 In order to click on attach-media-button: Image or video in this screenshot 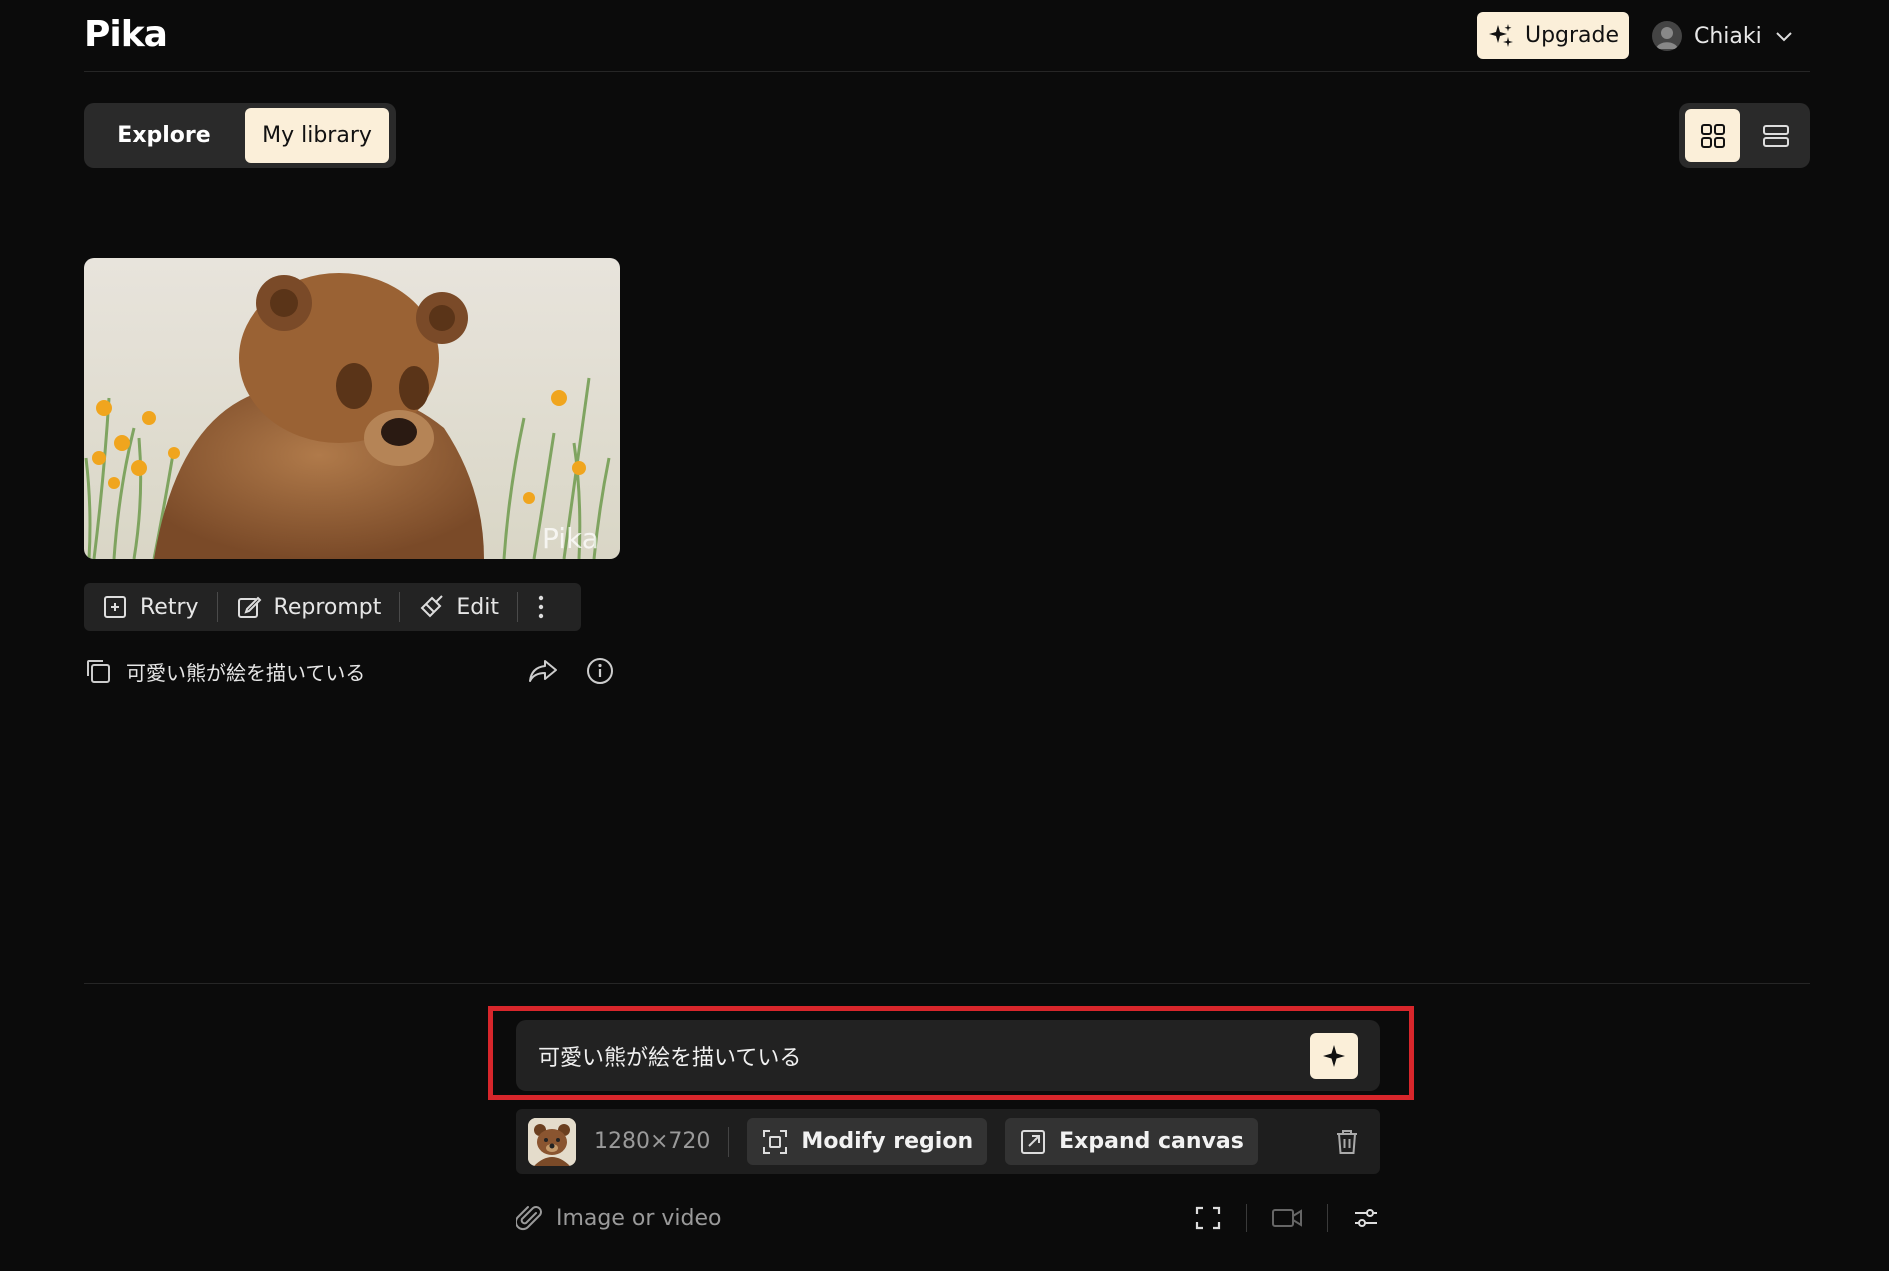, I will do `click(618, 1218)`.